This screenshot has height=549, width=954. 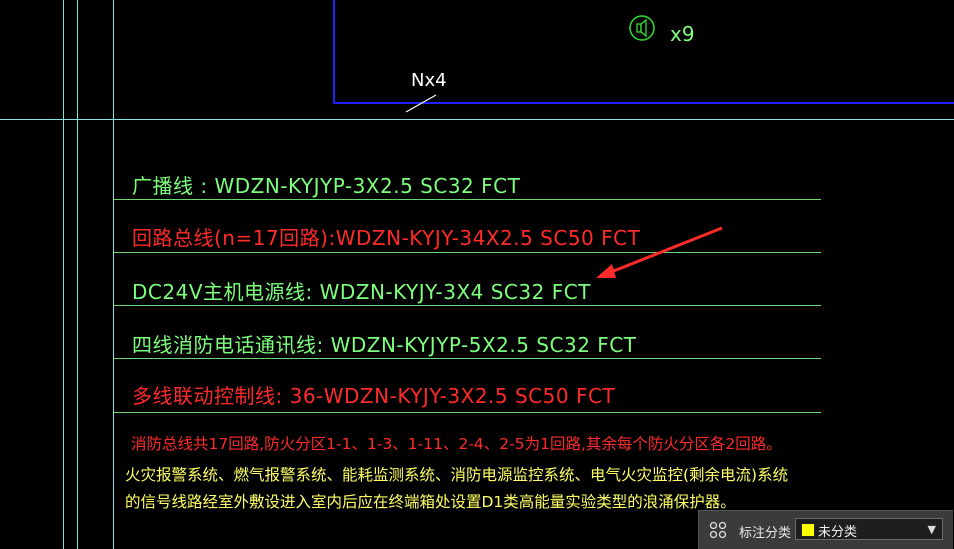 I want to click on legend-row-broadcast: 广播线 : WDZN-KYJYP-3X2.5 SC32 FCT, so click(x=326, y=186).